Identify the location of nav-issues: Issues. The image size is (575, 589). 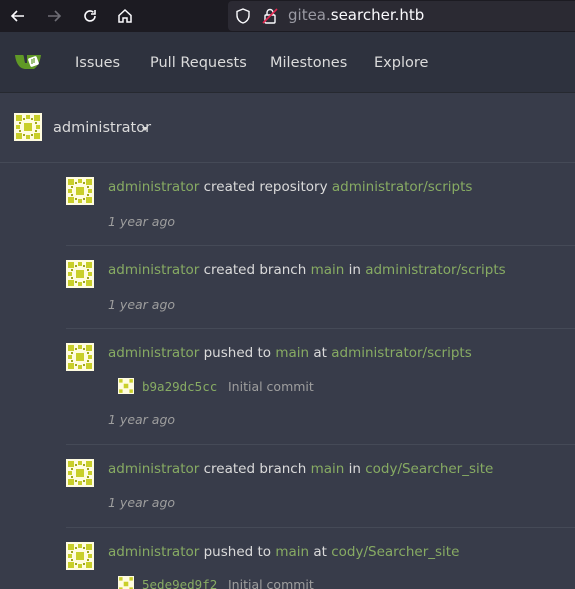
(97, 63).